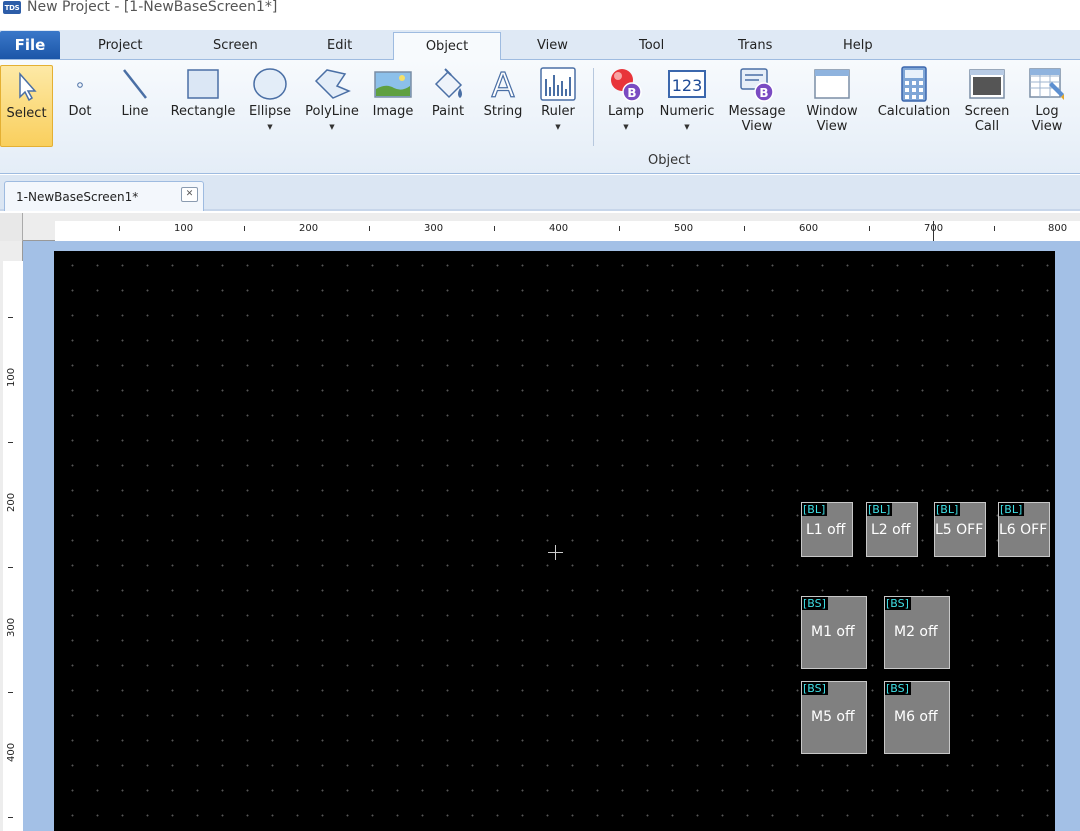  I want to click on tab-view: View, so click(552, 45).